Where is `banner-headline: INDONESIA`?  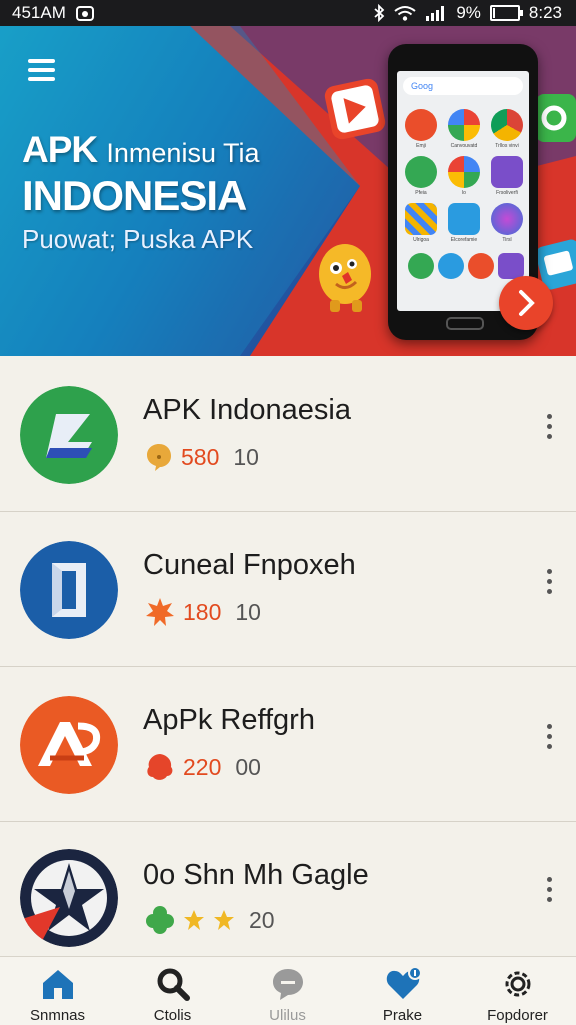
banner-headline: INDONESIA is located at coordinates (134, 195).